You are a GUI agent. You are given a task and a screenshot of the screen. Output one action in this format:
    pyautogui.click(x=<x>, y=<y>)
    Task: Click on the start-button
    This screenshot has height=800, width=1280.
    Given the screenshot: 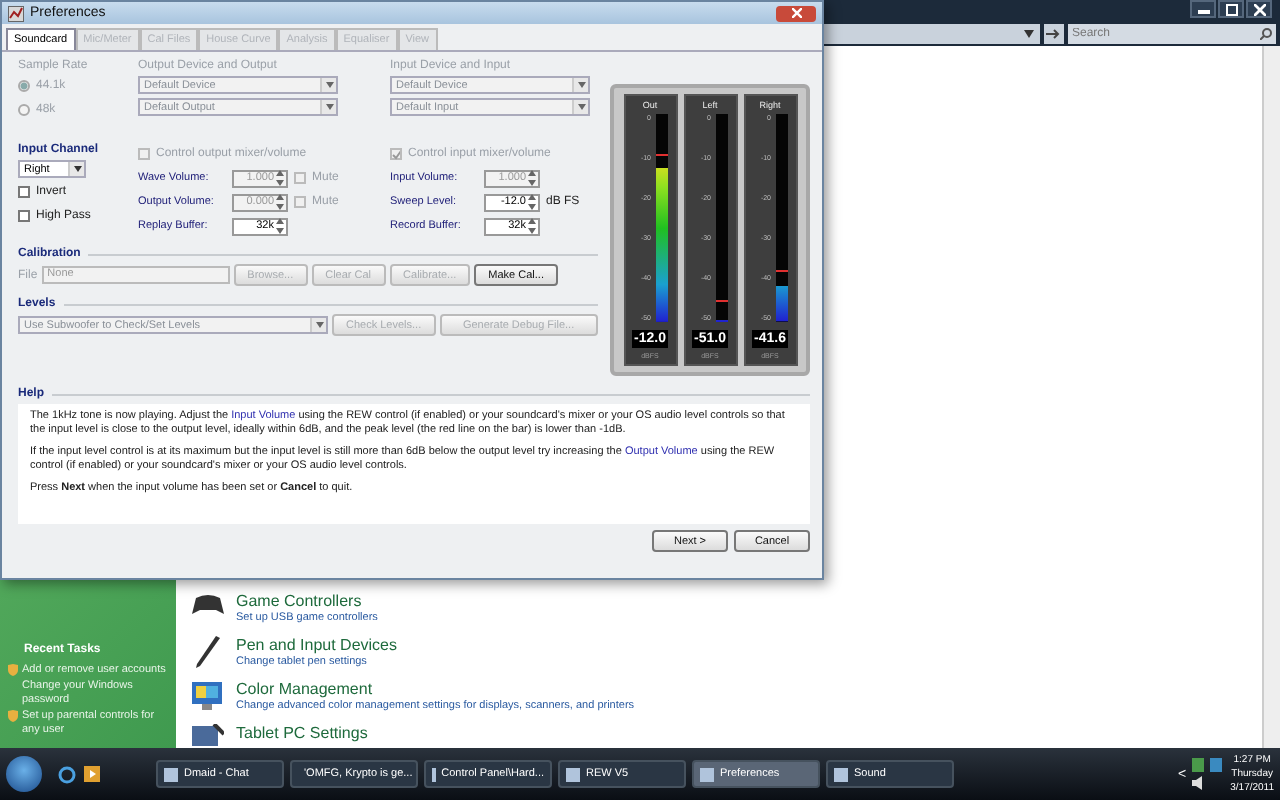 What is the action you would take?
    pyautogui.click(x=24, y=774)
    